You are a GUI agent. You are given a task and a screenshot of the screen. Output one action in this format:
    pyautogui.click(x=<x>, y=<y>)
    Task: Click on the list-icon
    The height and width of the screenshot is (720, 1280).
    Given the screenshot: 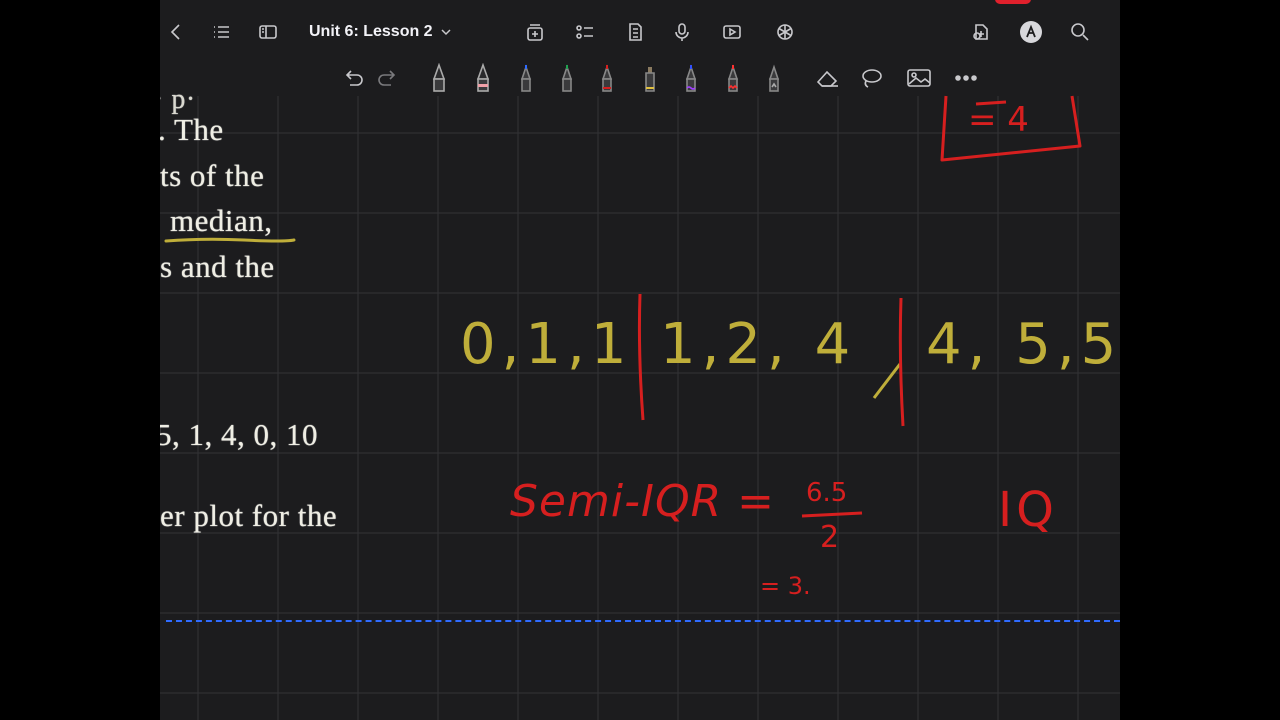 What is the action you would take?
    pyautogui.click(x=221, y=32)
    